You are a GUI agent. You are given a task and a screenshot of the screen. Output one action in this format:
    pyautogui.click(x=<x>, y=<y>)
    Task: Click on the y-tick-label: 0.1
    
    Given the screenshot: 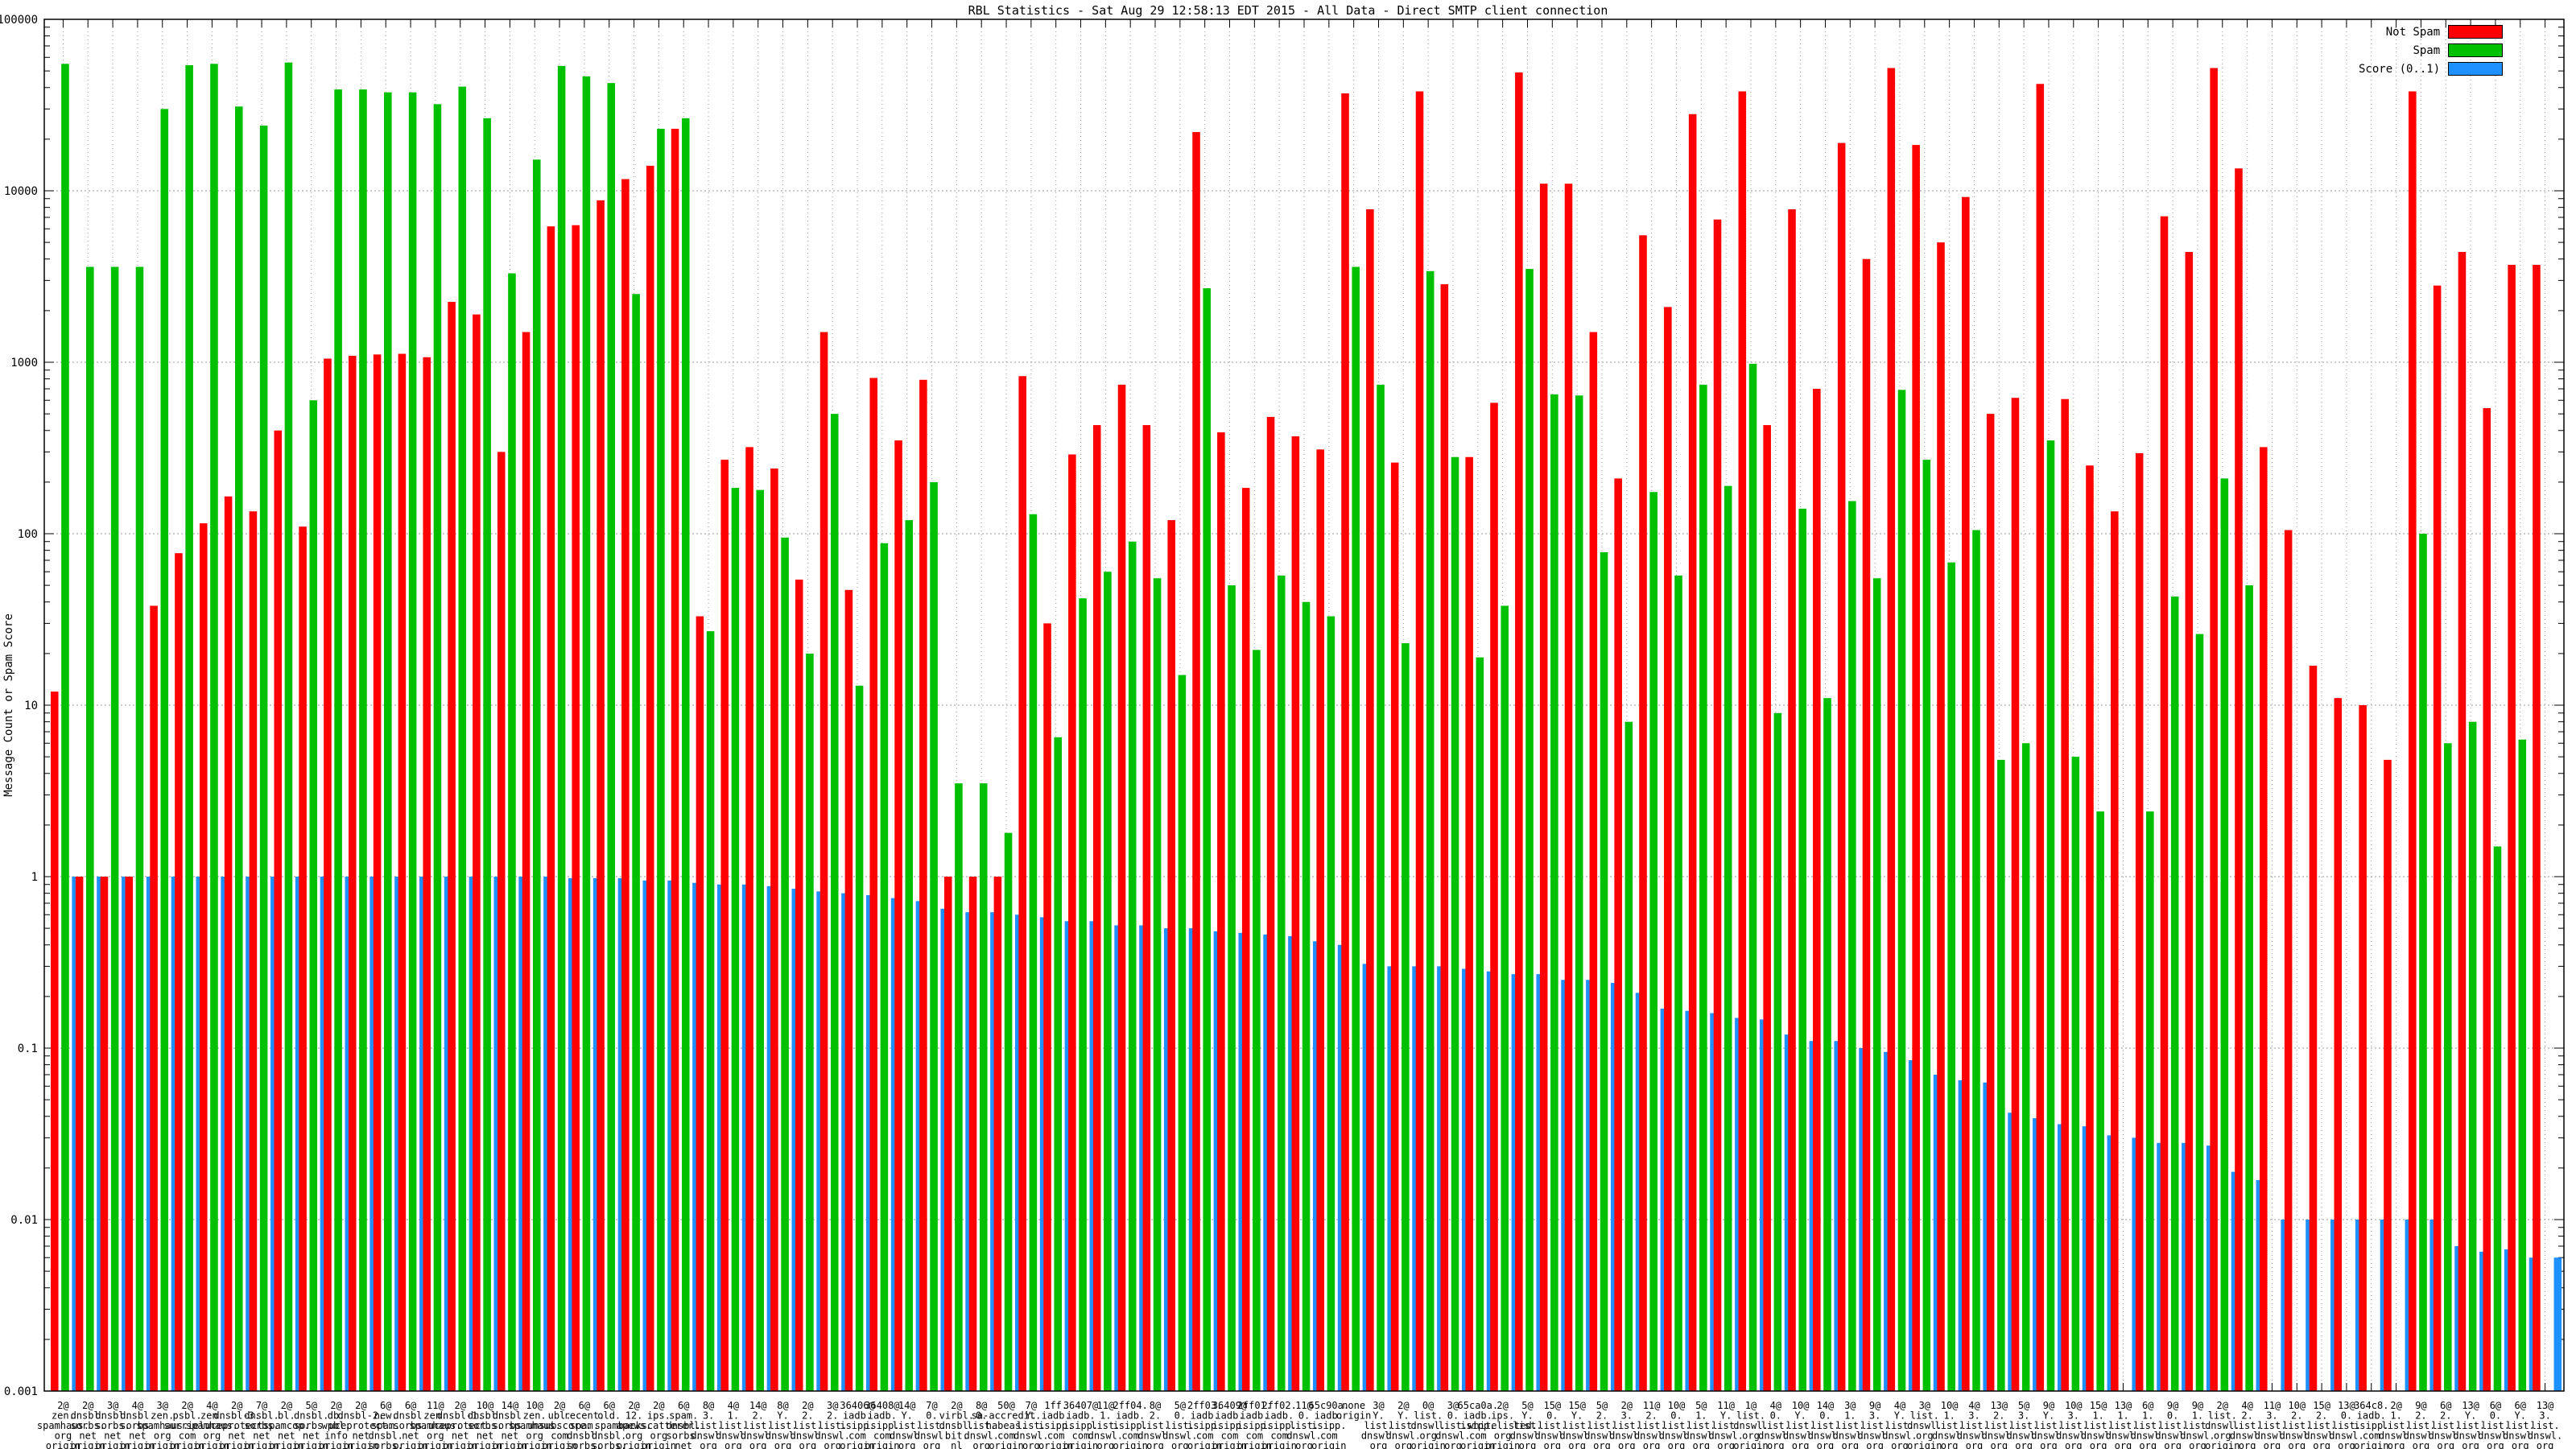 What is the action you would take?
    pyautogui.click(x=28, y=1048)
    